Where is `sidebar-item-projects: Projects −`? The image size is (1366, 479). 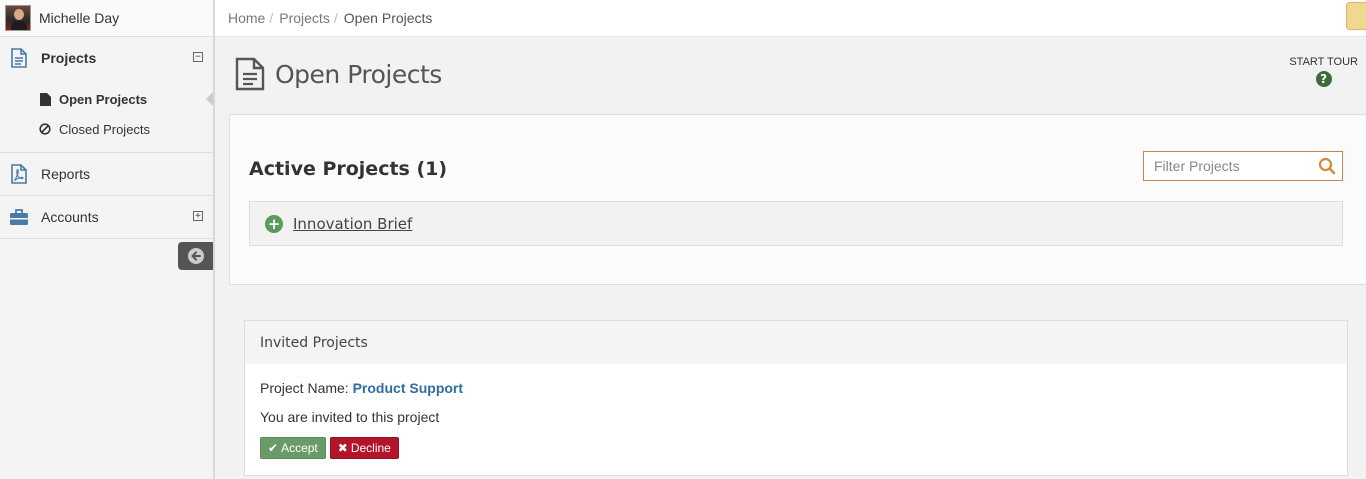
sidebar-item-projects: Projects − is located at coordinates (106, 58).